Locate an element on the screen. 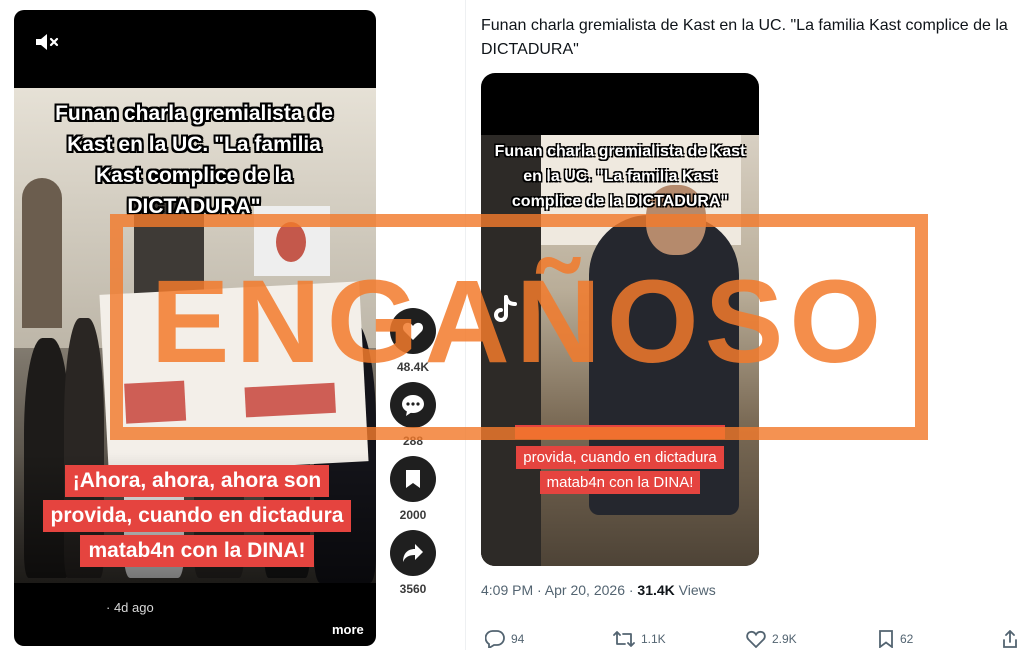  x-share-icon is located at coordinates (1010, 639).